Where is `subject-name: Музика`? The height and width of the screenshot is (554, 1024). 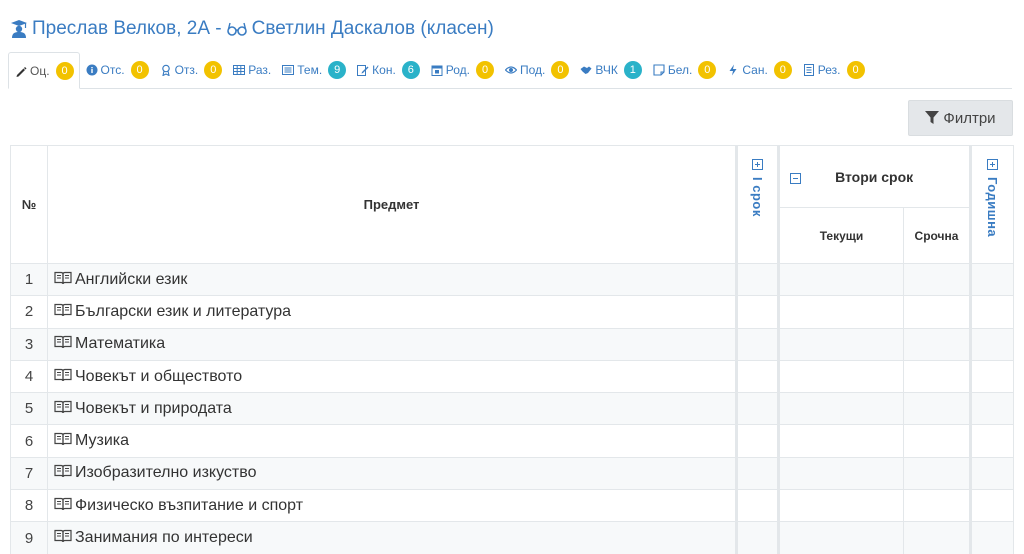 subject-name: Музика is located at coordinates (102, 441).